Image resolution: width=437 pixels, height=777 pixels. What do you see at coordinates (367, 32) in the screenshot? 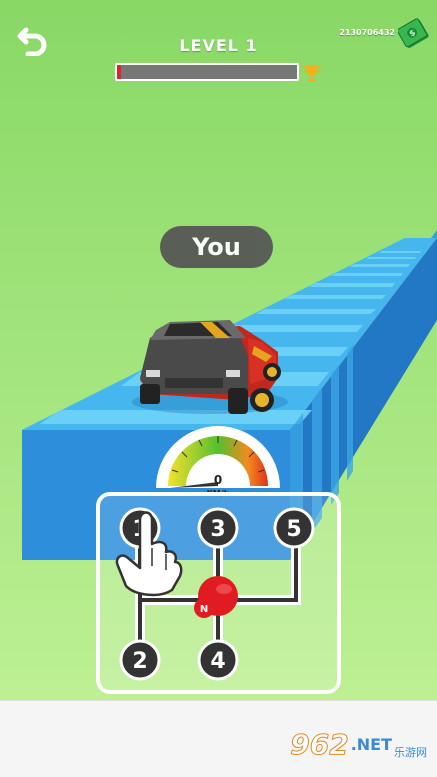
I see `money-amount: 2130706432` at bounding box center [367, 32].